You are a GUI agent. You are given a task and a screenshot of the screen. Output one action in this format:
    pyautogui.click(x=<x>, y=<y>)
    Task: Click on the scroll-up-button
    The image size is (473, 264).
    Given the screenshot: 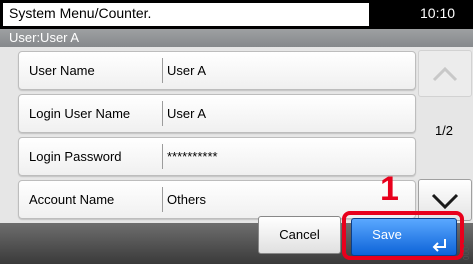 What is the action you would take?
    pyautogui.click(x=445, y=73)
    